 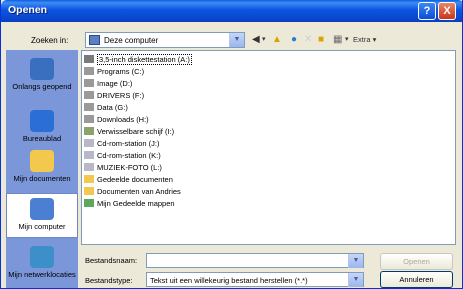 I want to click on item-label: Documenten van Andries, so click(x=139, y=191).